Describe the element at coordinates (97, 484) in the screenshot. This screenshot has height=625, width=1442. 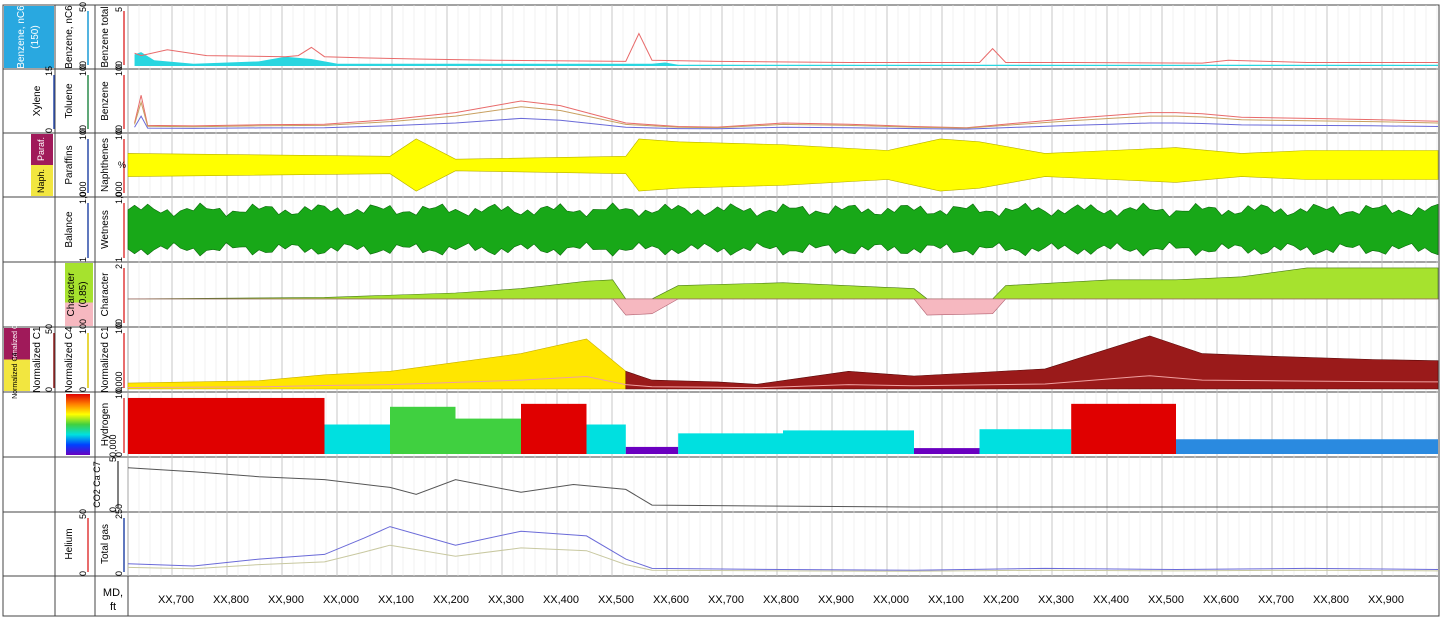
I see `co2-label: CO2 Ca C7` at that location.